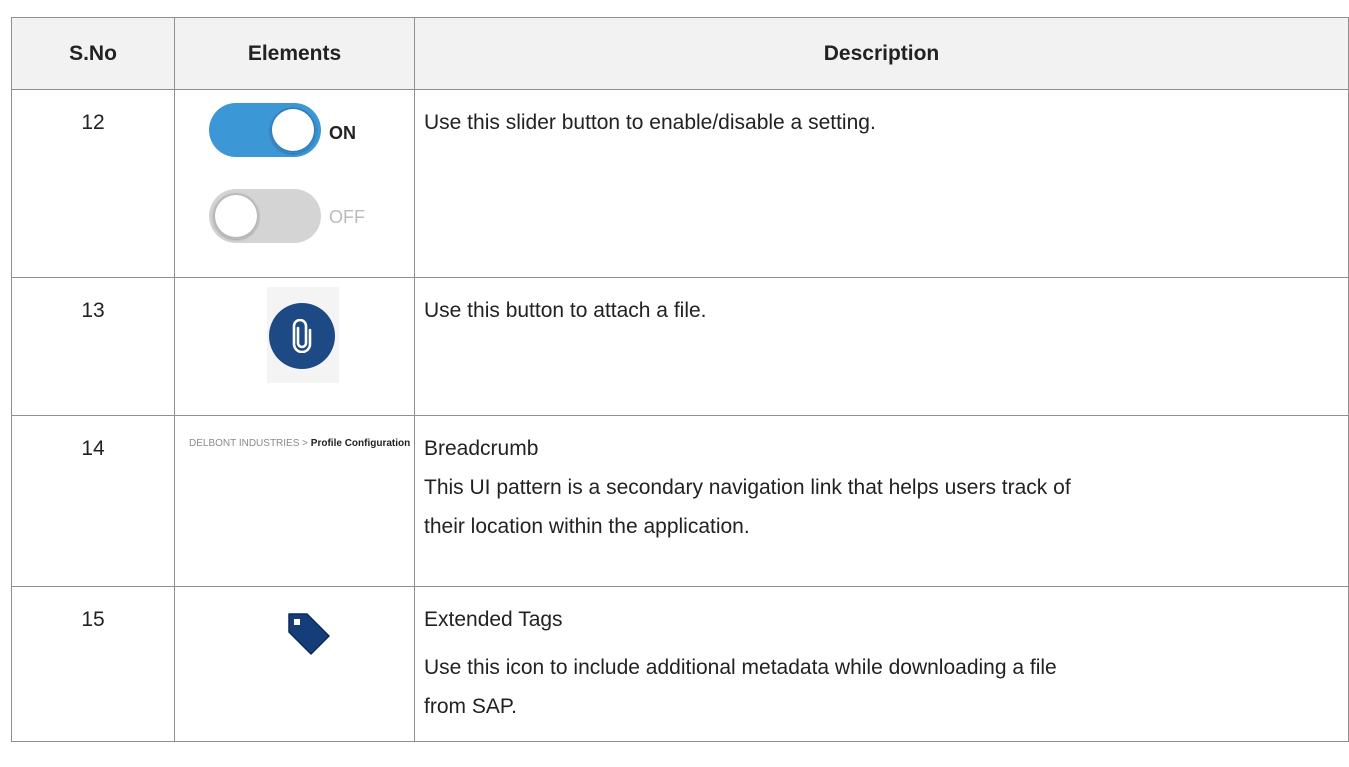 This screenshot has height=767, width=1349. Describe the element at coordinates (470, 706) in the screenshot. I see `description-text: from SAP.` at that location.